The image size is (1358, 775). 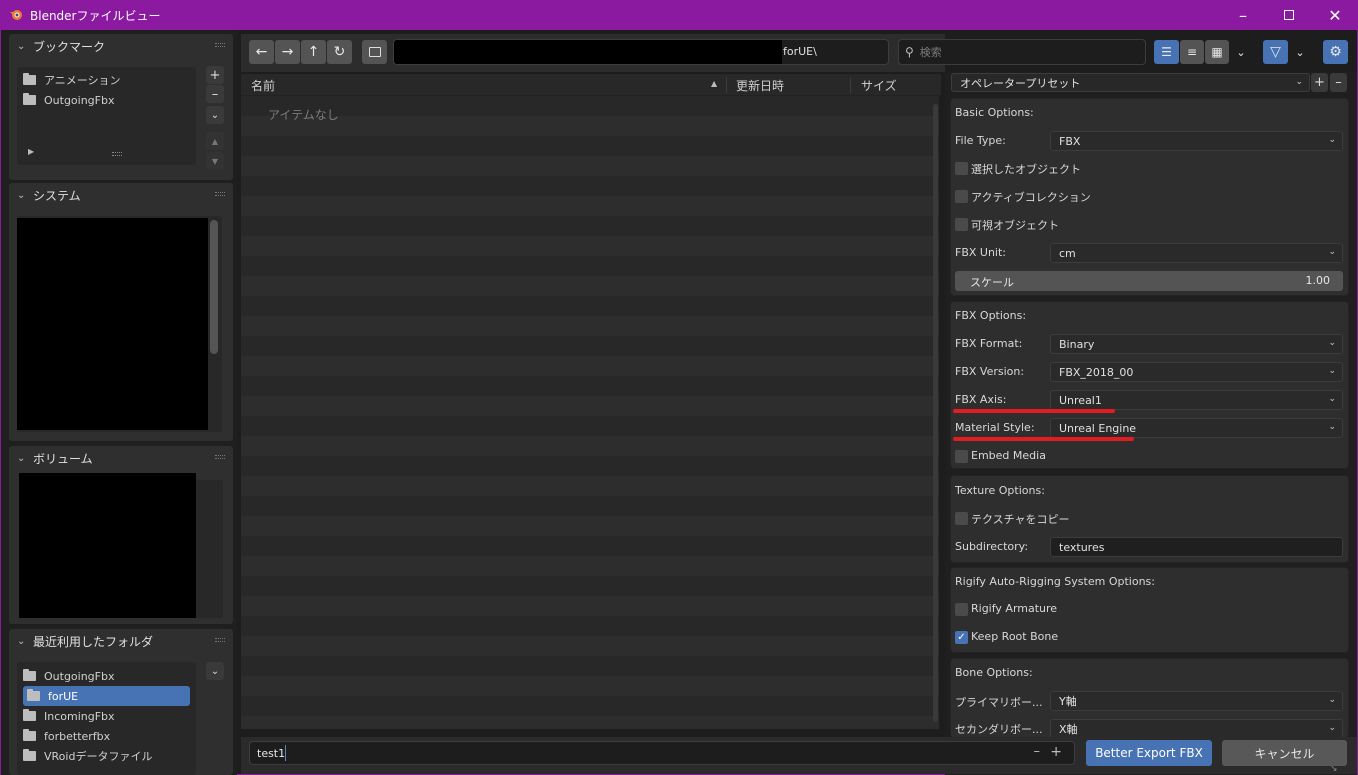 What do you see at coordinates (1014, 608) in the screenshot?
I see `rigify-armature-label: Rigify Armature` at bounding box center [1014, 608].